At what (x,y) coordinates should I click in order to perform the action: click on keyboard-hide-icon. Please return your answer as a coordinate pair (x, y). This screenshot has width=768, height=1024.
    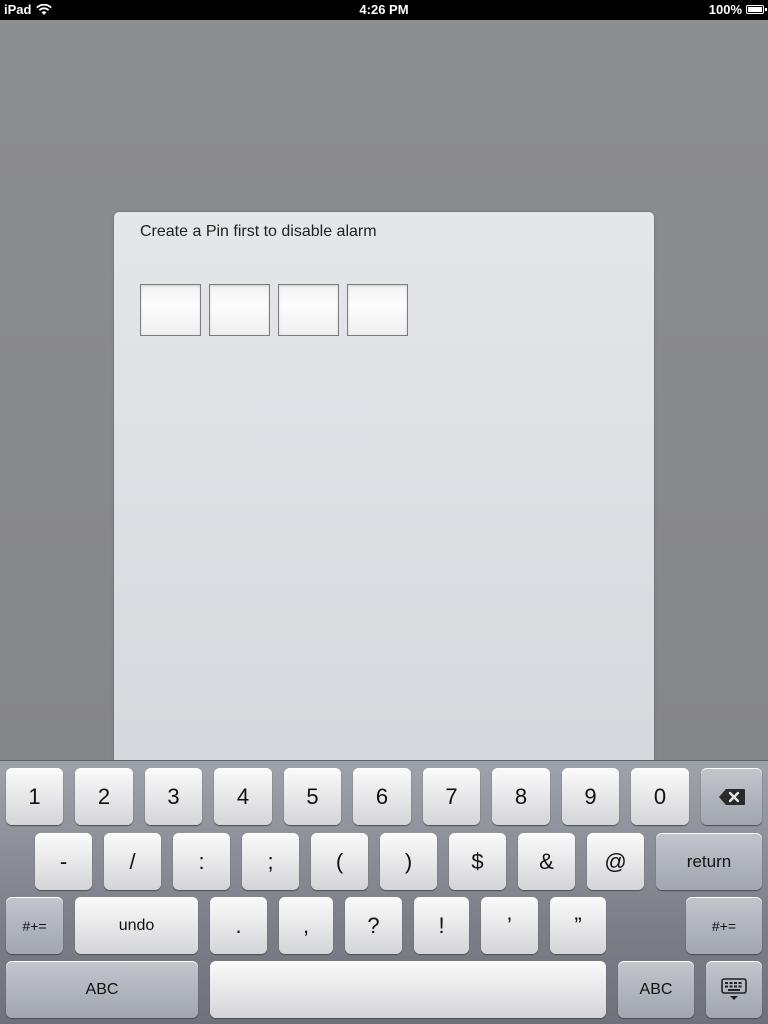
    Looking at the image, I should click on (734, 989).